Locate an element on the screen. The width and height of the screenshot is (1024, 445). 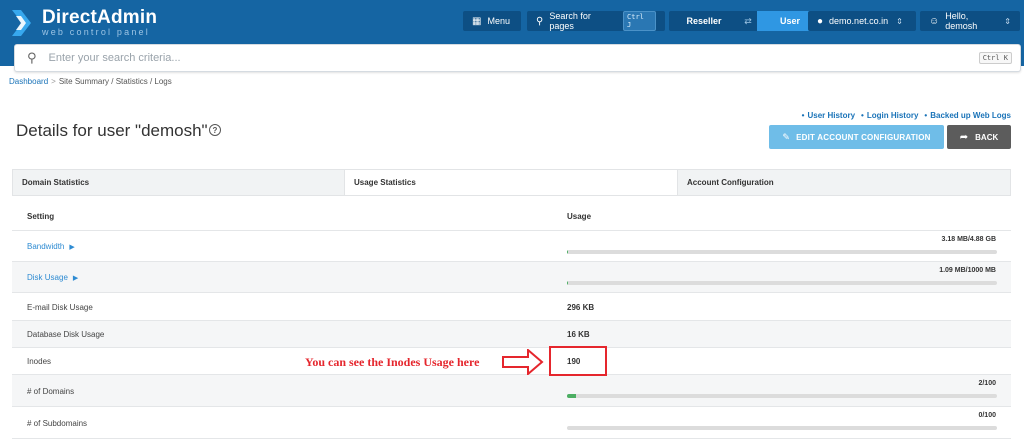
usage-value: 16 KB is located at coordinates (578, 334).